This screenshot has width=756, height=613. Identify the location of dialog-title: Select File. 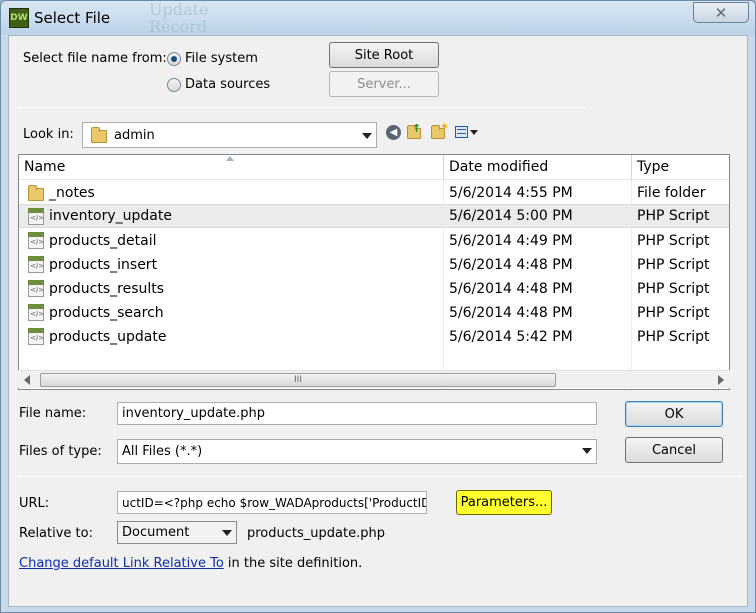
(72, 18).